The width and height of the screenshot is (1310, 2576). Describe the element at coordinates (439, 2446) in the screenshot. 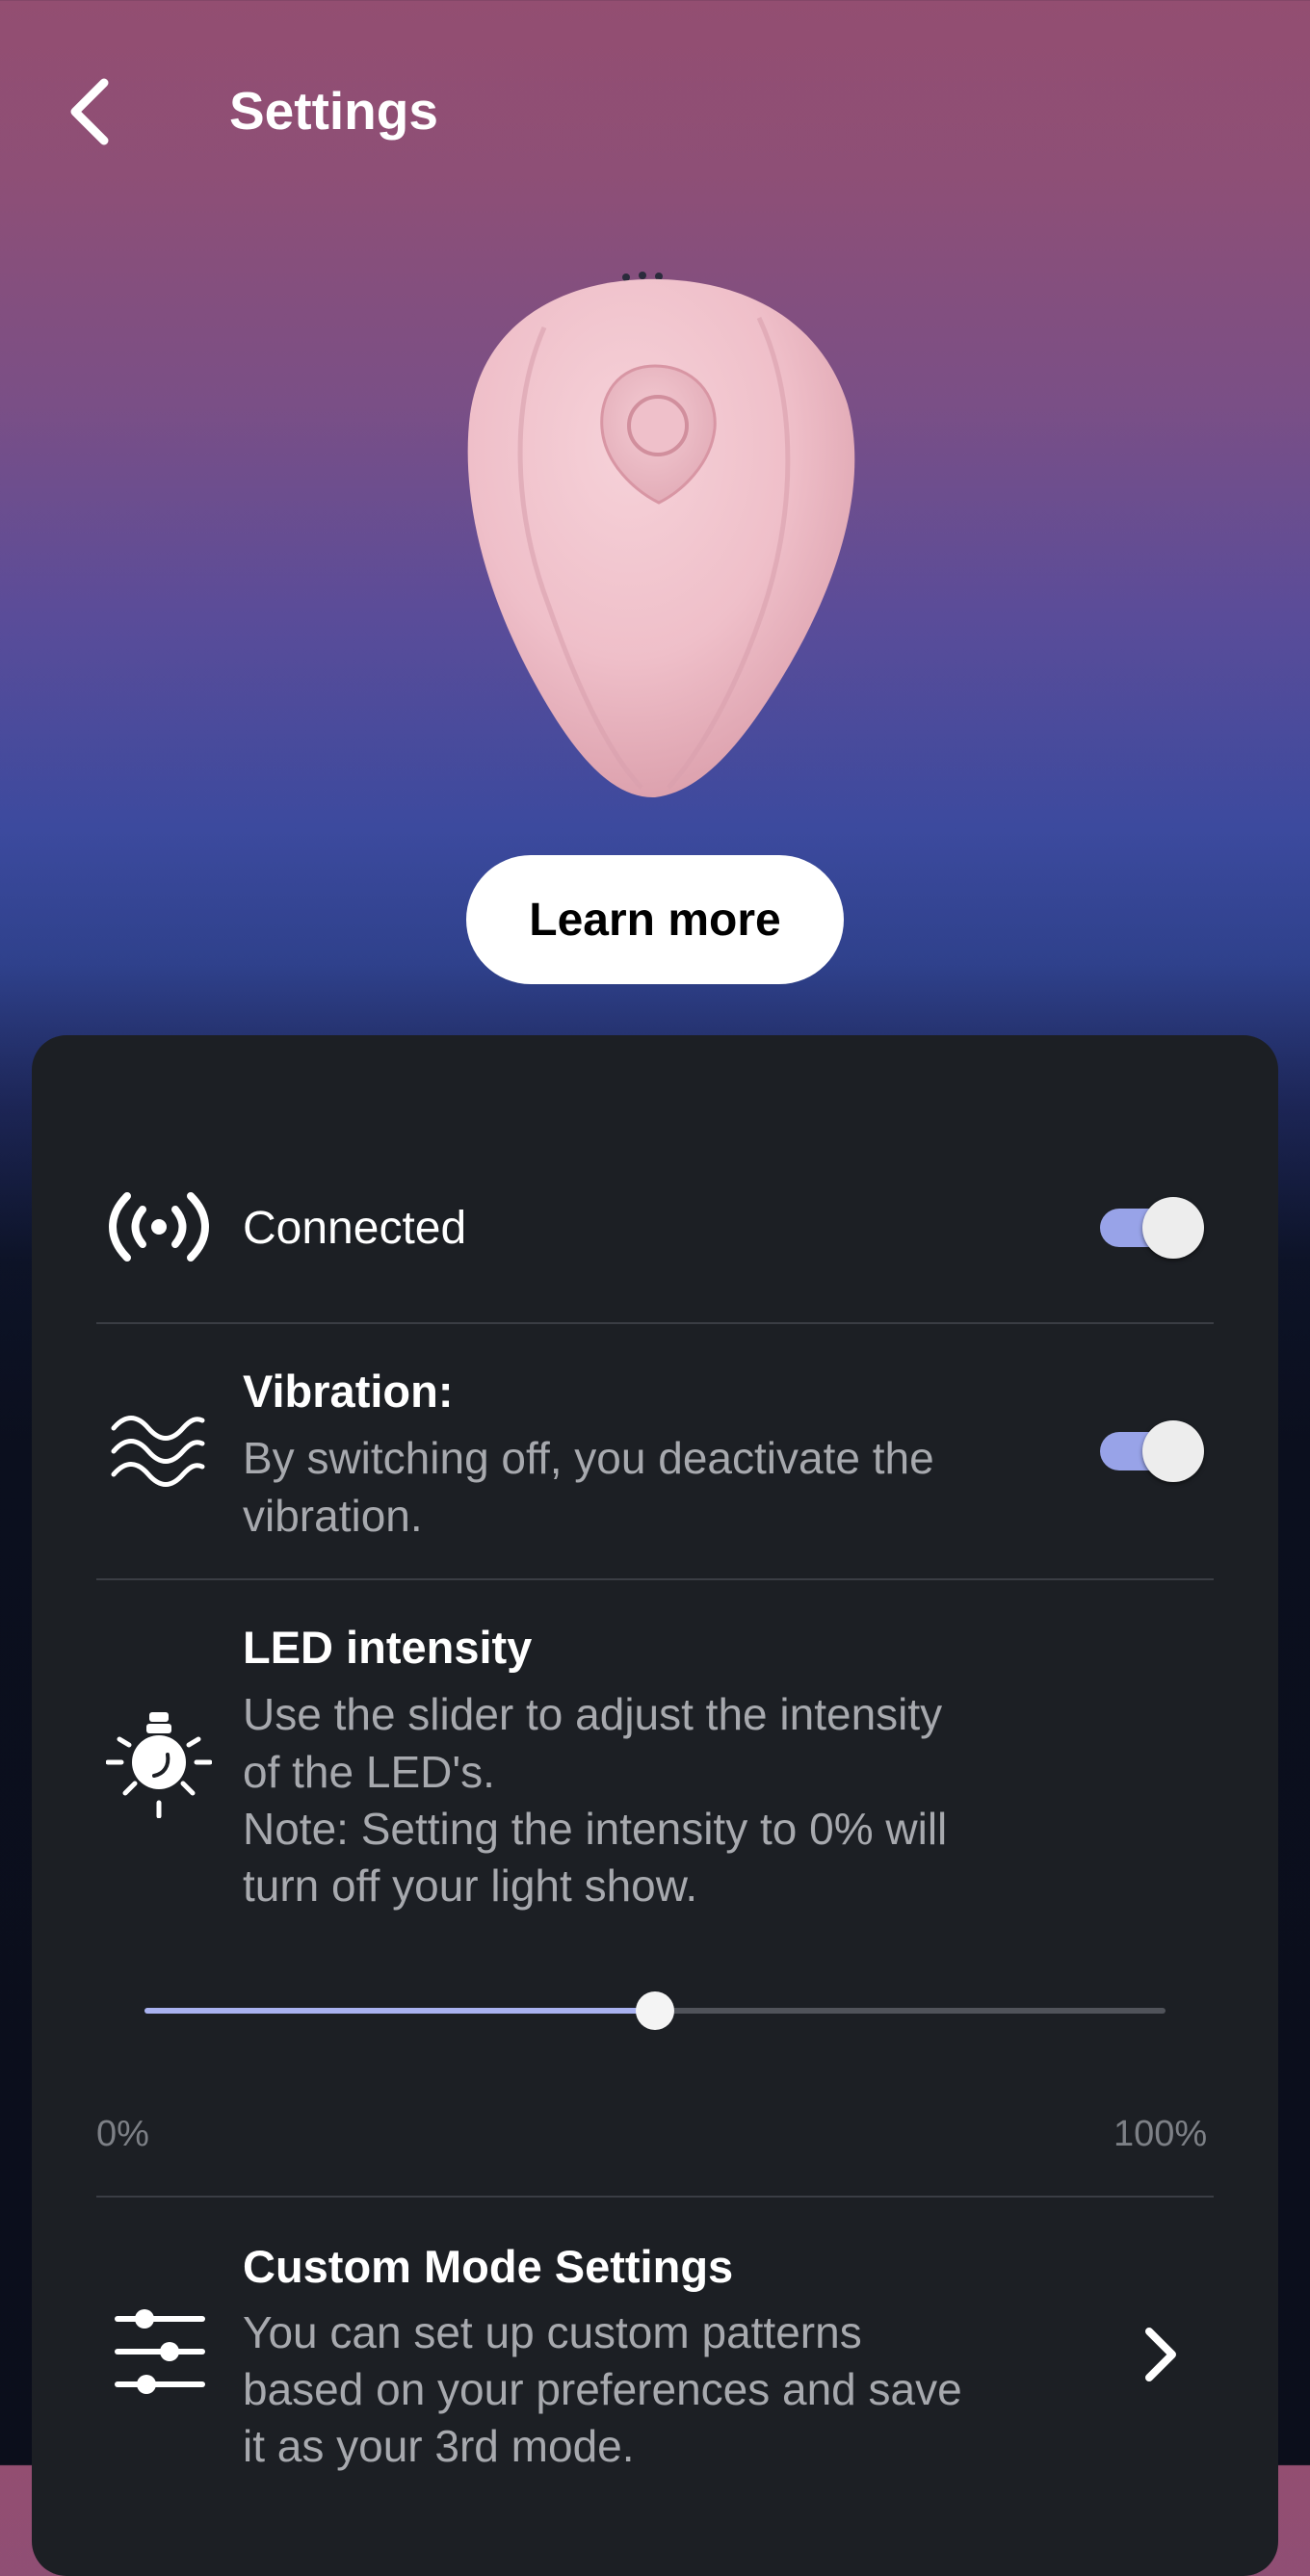

I see `custom-mode-description-line3: it as your 3rd mode.` at that location.